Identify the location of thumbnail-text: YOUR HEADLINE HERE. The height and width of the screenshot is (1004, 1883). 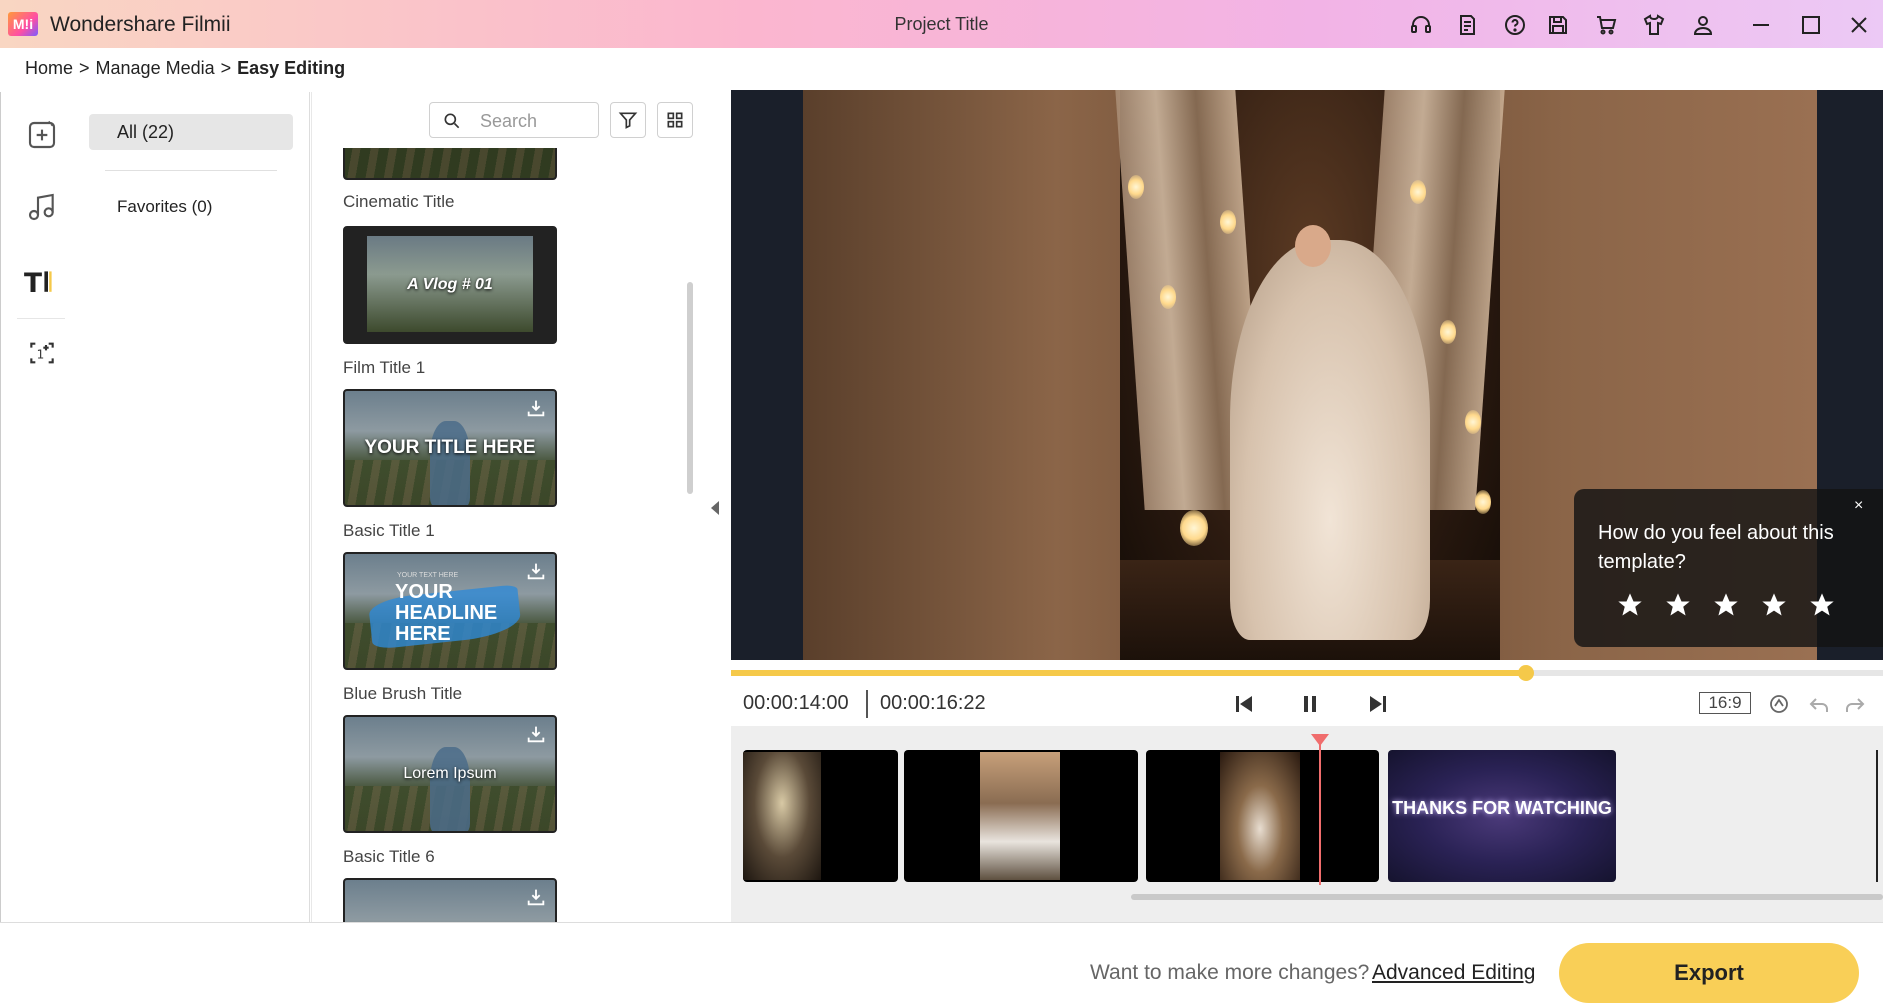
(446, 613).